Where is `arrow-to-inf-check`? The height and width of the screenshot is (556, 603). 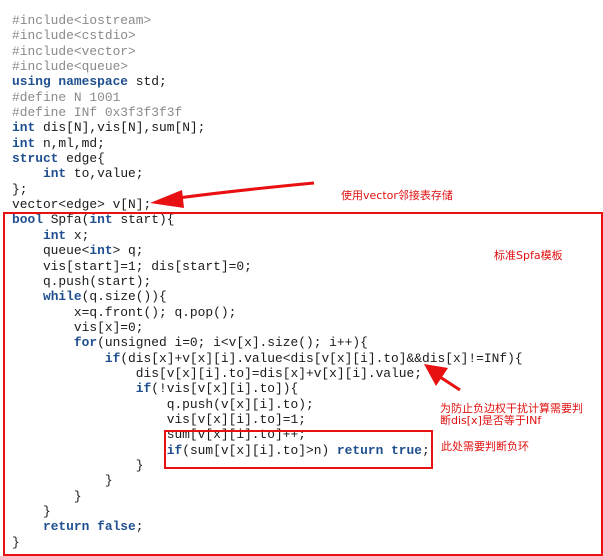 arrow-to-inf-check is located at coordinates (442, 378).